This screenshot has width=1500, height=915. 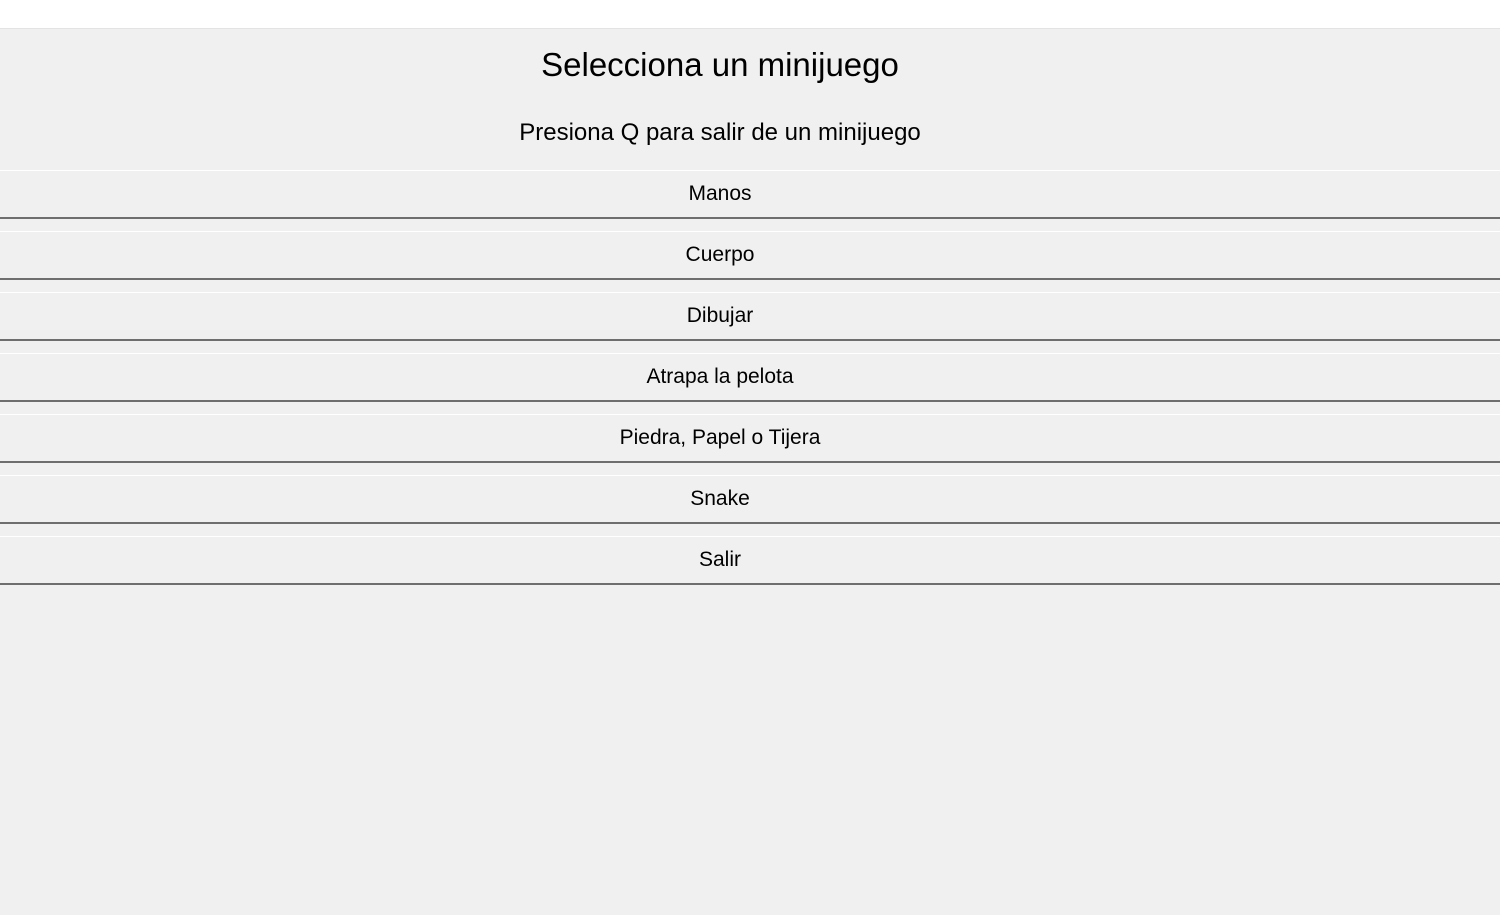 What do you see at coordinates (720, 498) in the screenshot?
I see `snake-button-label: Snake` at bounding box center [720, 498].